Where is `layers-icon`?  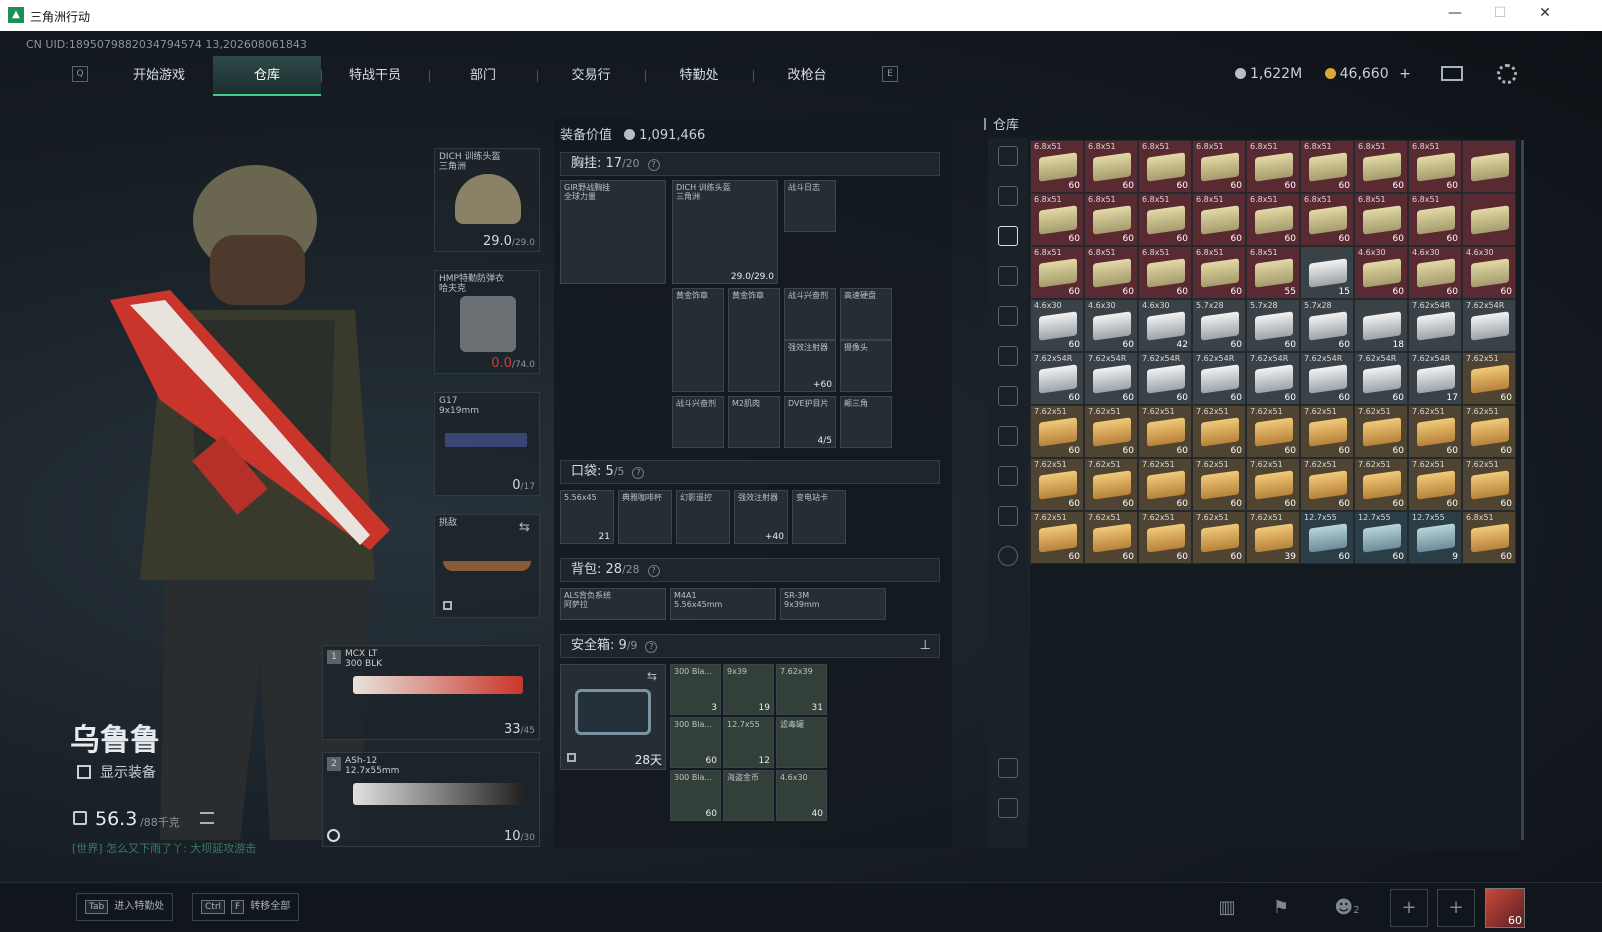 layers-icon is located at coordinates (1008, 768).